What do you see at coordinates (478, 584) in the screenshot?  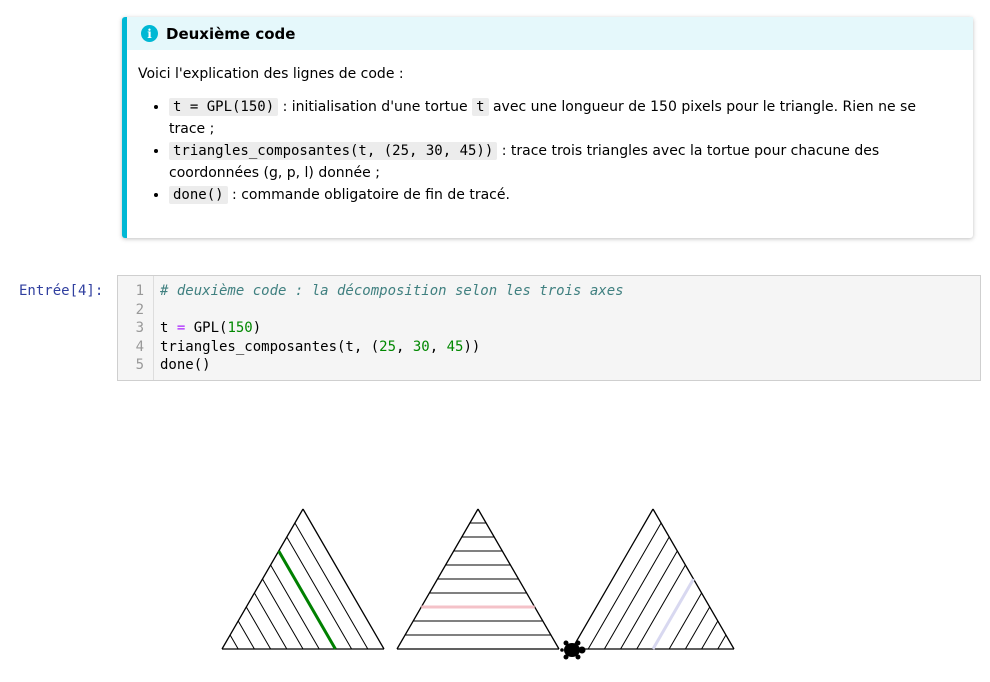 I see `turtle-output-canvas` at bounding box center [478, 584].